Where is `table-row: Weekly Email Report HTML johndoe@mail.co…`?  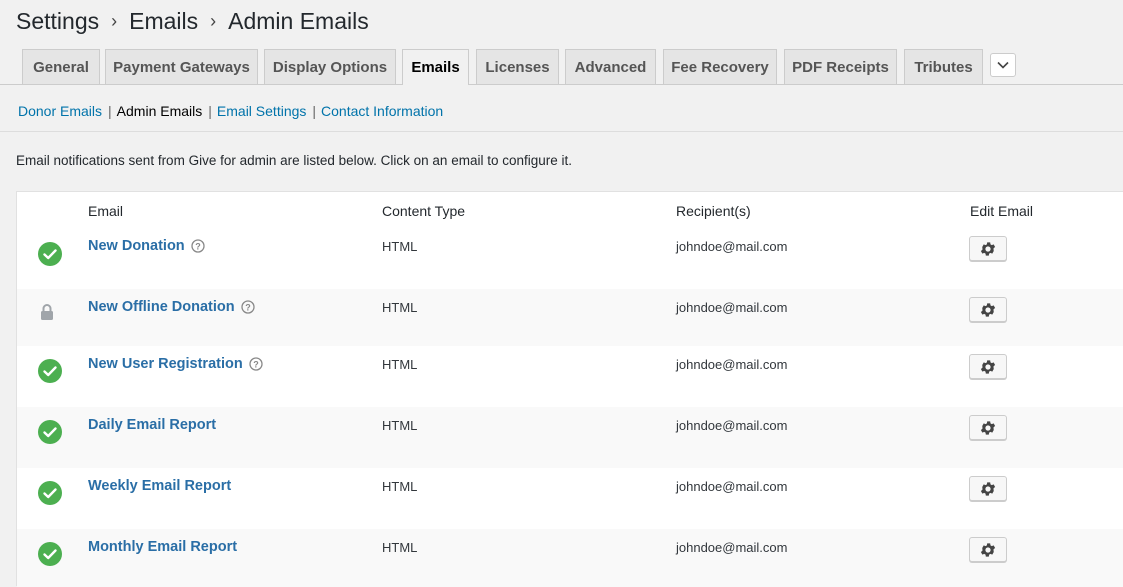 table-row: Weekly Email Report HTML johndoe@mail.co… is located at coordinates (570, 498).